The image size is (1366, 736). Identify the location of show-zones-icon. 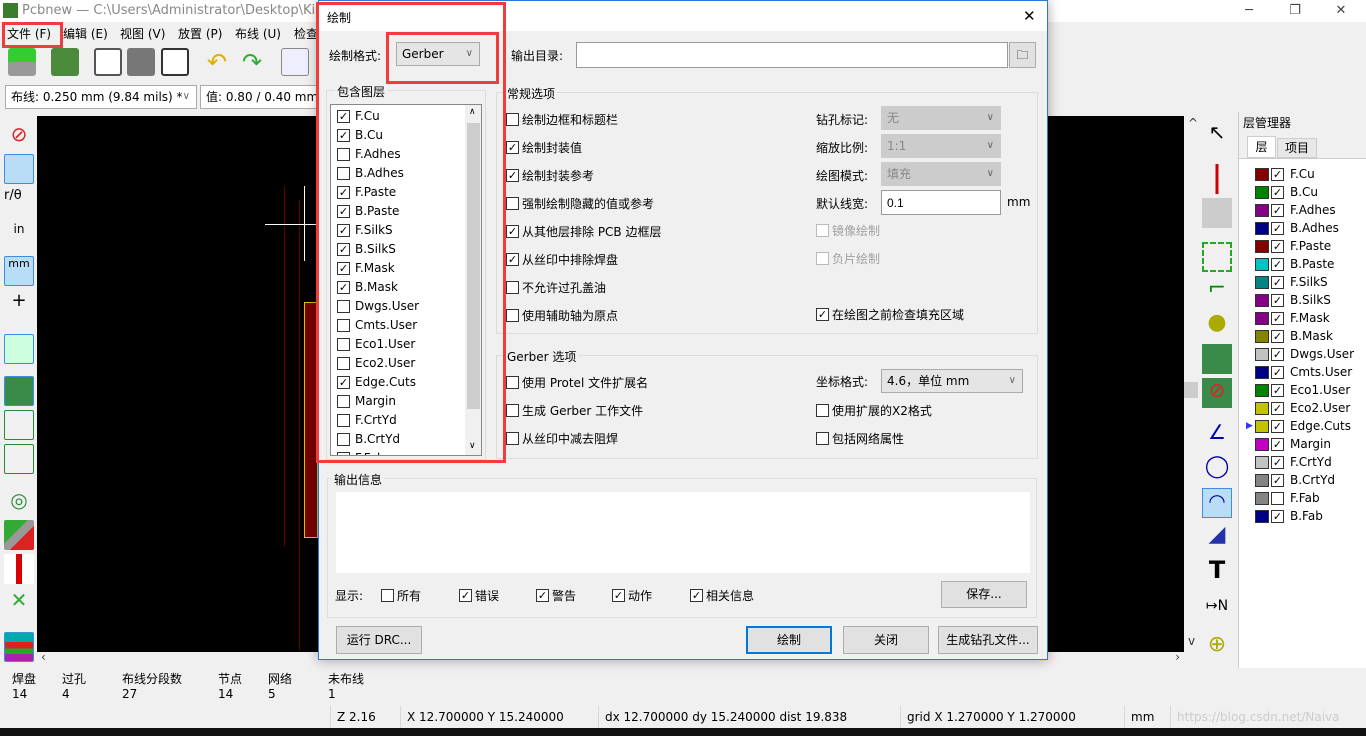
(19, 391).